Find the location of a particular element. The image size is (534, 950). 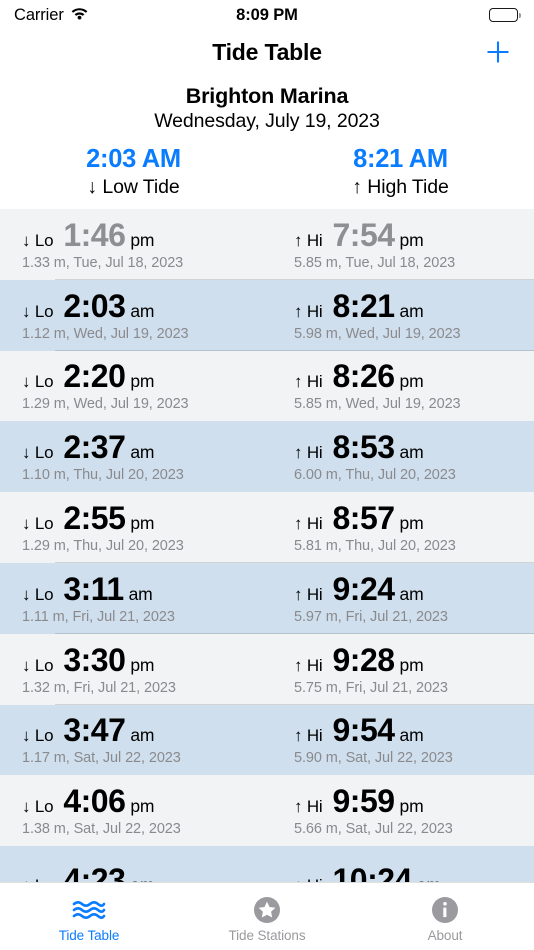

tide-cell-low: ↓ Lo 2:03 am 1.12 m, Wed, Jul 19, 2023 is located at coordinates (131, 314).